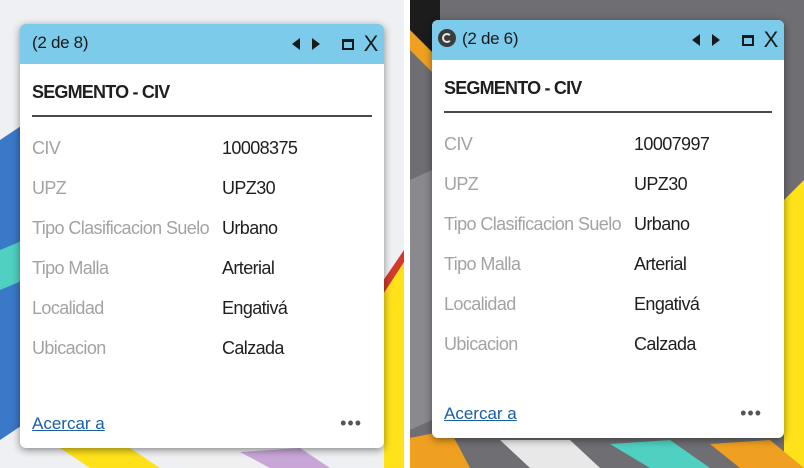 The image size is (804, 468). I want to click on attribute-value: 10007997, so click(672, 144).